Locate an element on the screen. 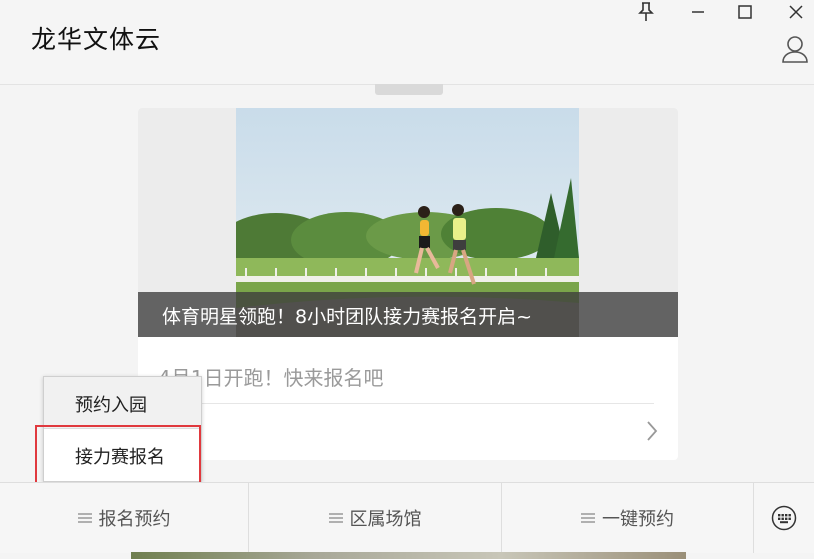 The image size is (814, 559). minimize-icon is located at coordinates (698, 12).